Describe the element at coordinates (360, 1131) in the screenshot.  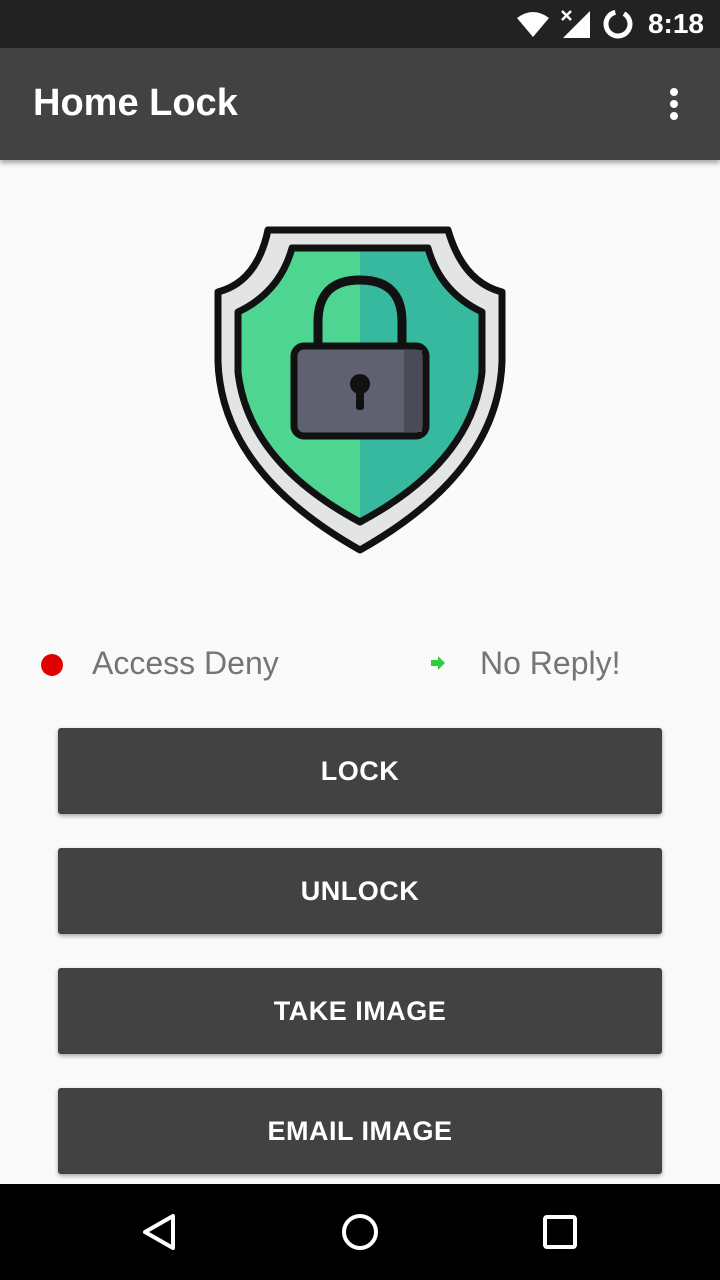
I see `email-image-button: EMAIL IMAGE` at that location.